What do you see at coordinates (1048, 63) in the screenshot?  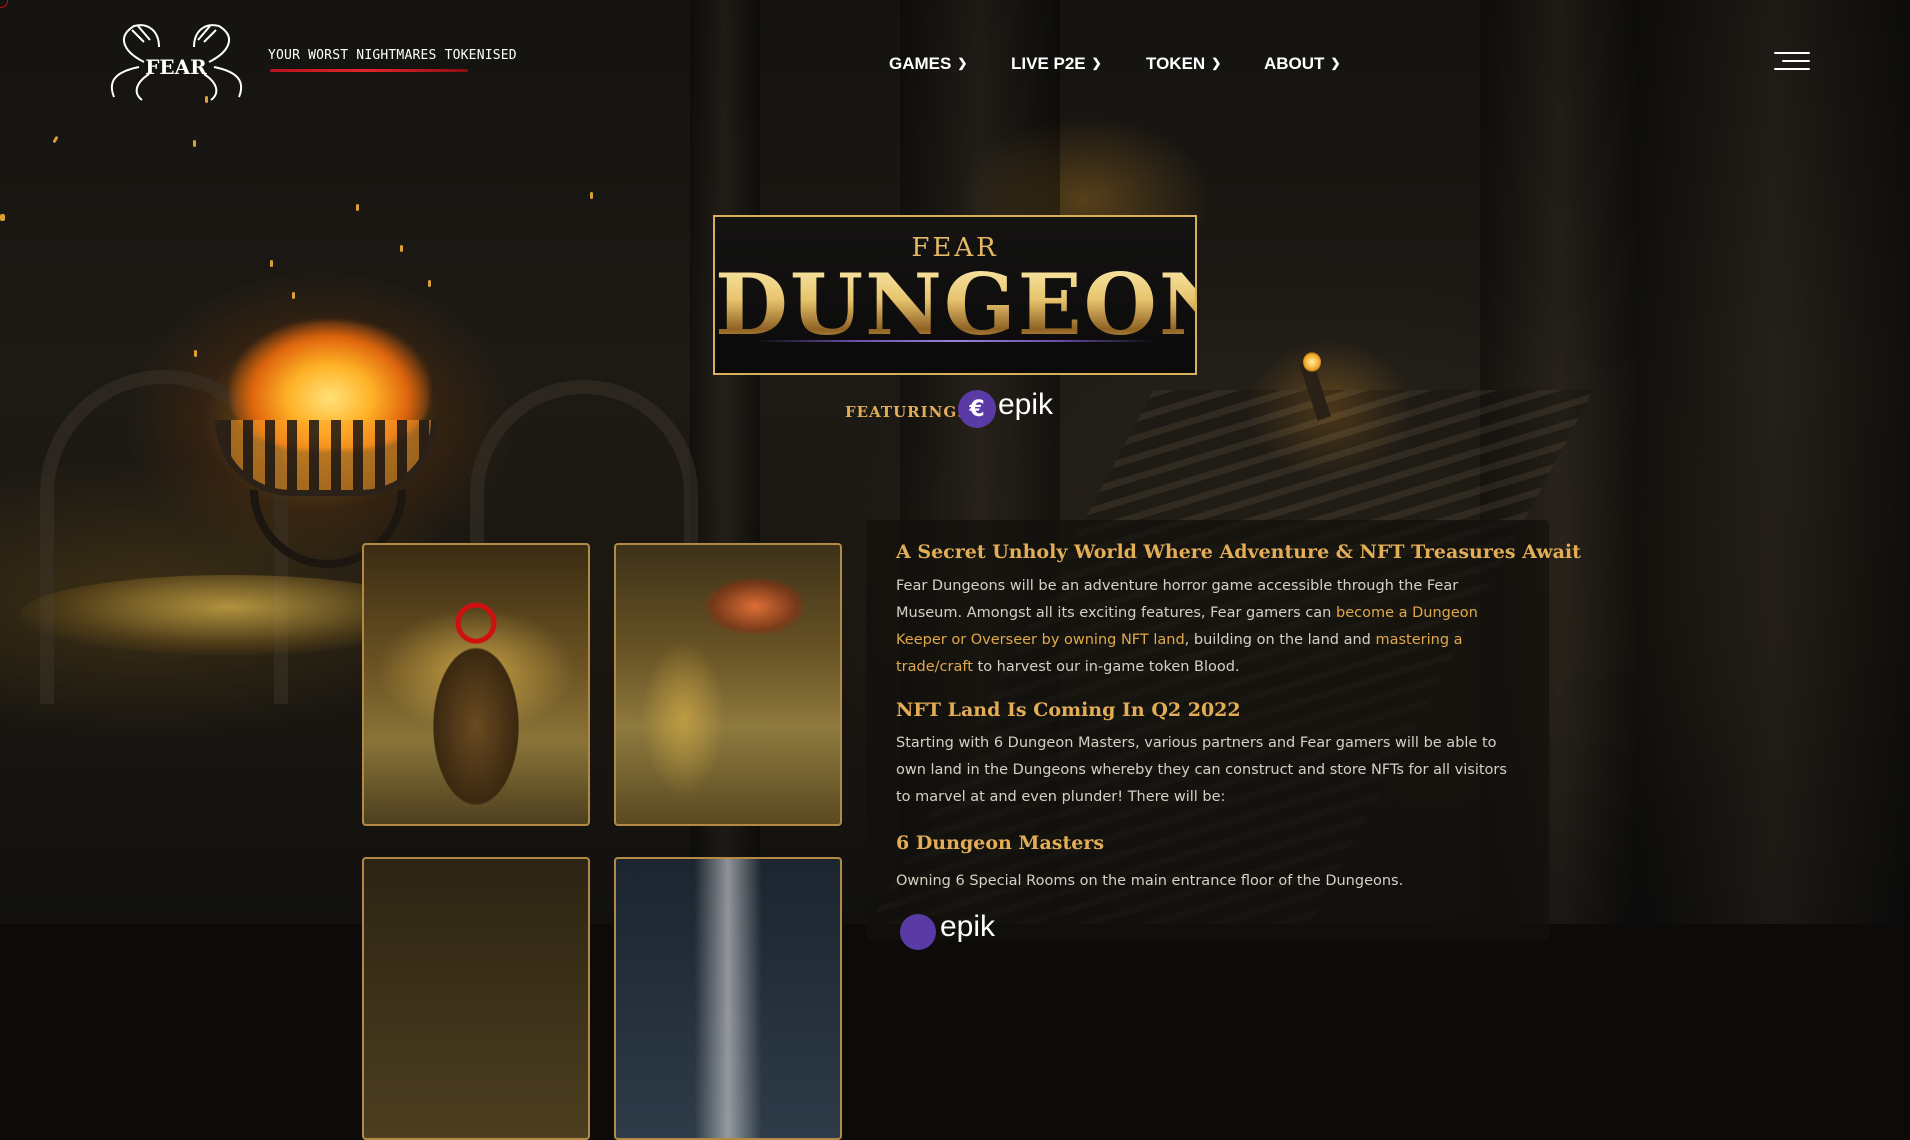 I see `nav-live-p2e-label: LIVE P2E` at bounding box center [1048, 63].